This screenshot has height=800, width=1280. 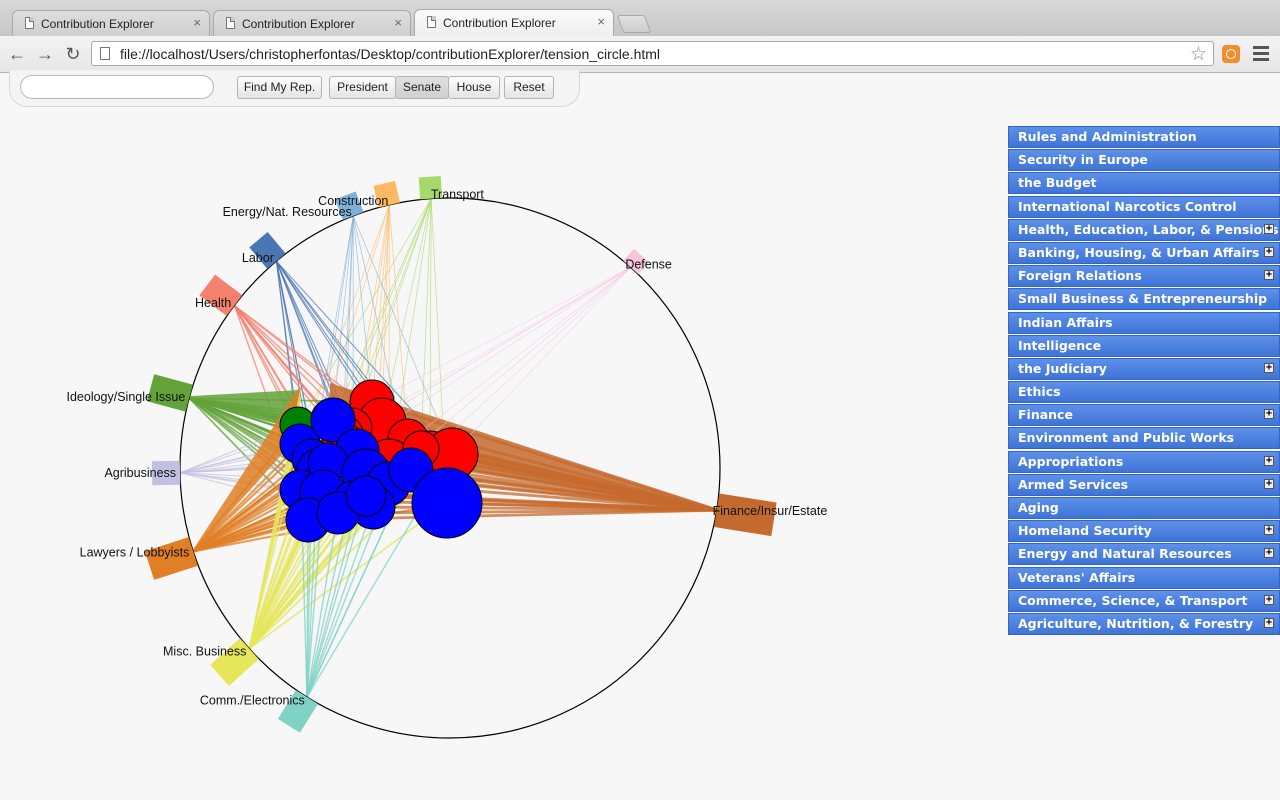 What do you see at coordinates (1085, 531) in the screenshot?
I see `committee-label: Homeland Security` at bounding box center [1085, 531].